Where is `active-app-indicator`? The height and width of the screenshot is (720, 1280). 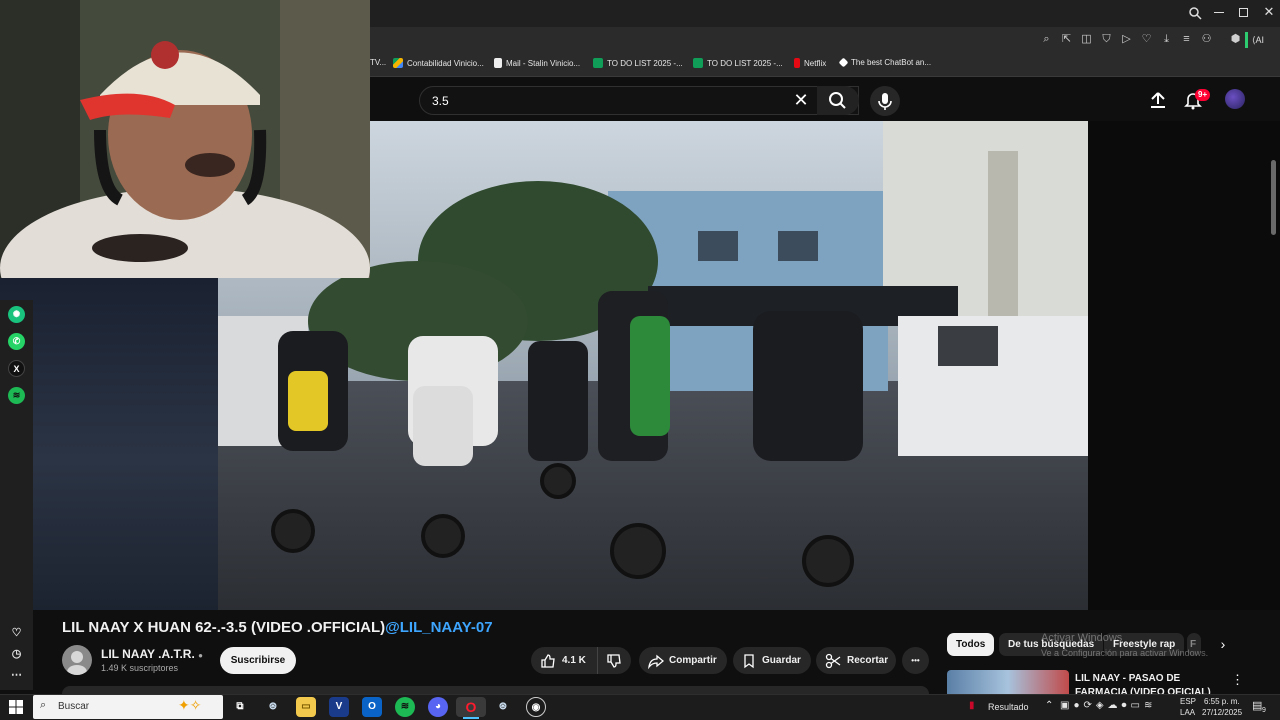
active-app-indicator is located at coordinates (471, 718).